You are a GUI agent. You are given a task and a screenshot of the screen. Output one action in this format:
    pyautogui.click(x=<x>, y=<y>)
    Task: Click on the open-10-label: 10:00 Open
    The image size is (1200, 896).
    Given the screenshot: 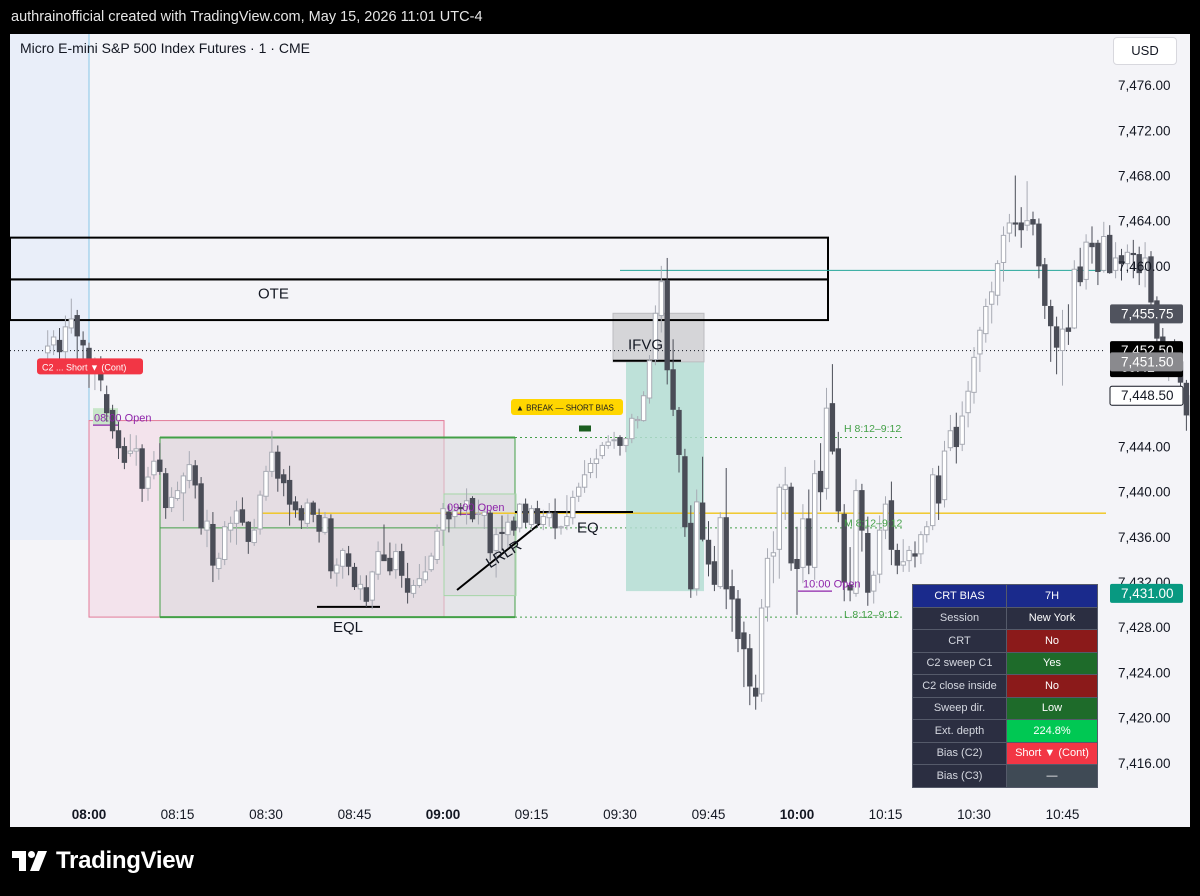 What is the action you would take?
    pyautogui.click(x=832, y=585)
    